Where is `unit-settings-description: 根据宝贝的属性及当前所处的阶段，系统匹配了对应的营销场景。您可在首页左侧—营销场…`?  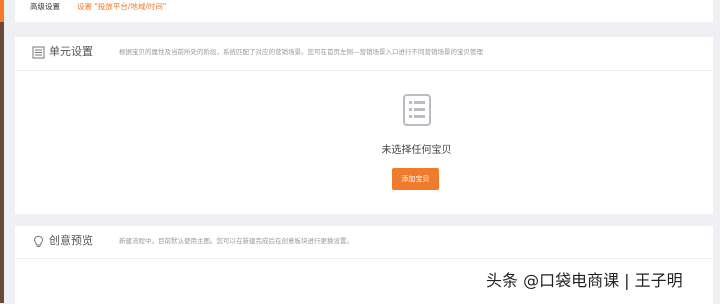
unit-settings-description: 根据宝贝的属性及当前所处的阶段，系统匹配了对应的营销场景。您可在首页左侧—营销场… is located at coordinates (301, 52).